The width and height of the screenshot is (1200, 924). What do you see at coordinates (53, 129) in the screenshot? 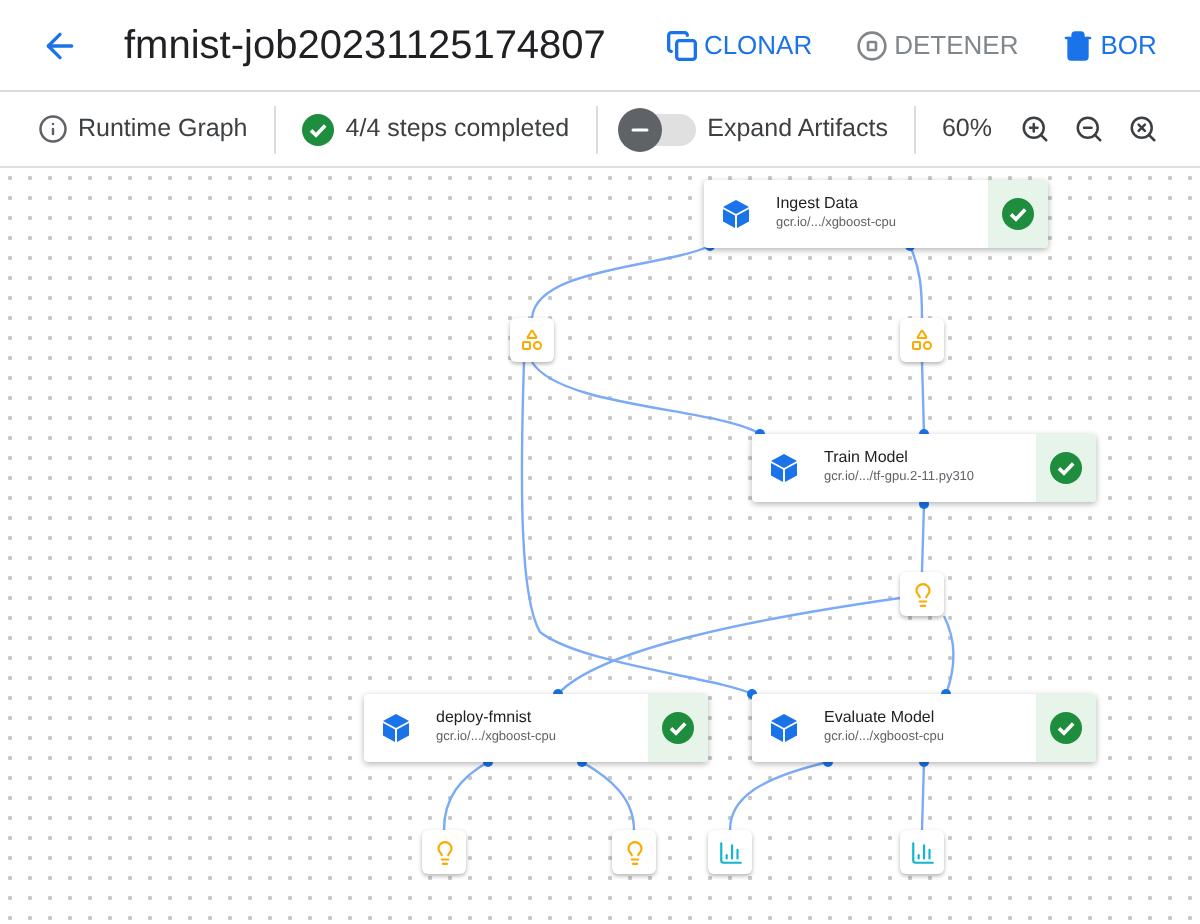
I see `info-icon` at bounding box center [53, 129].